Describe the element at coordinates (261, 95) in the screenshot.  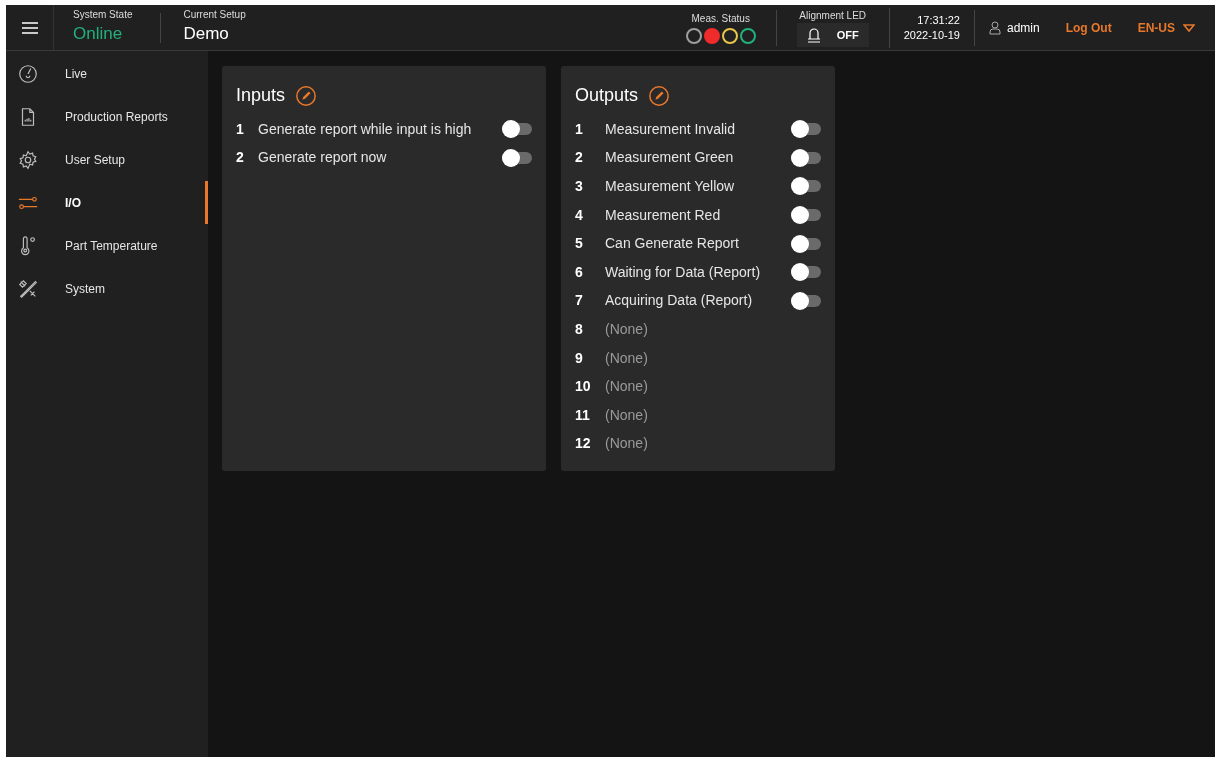
I see `panel-title: Inputs` at that location.